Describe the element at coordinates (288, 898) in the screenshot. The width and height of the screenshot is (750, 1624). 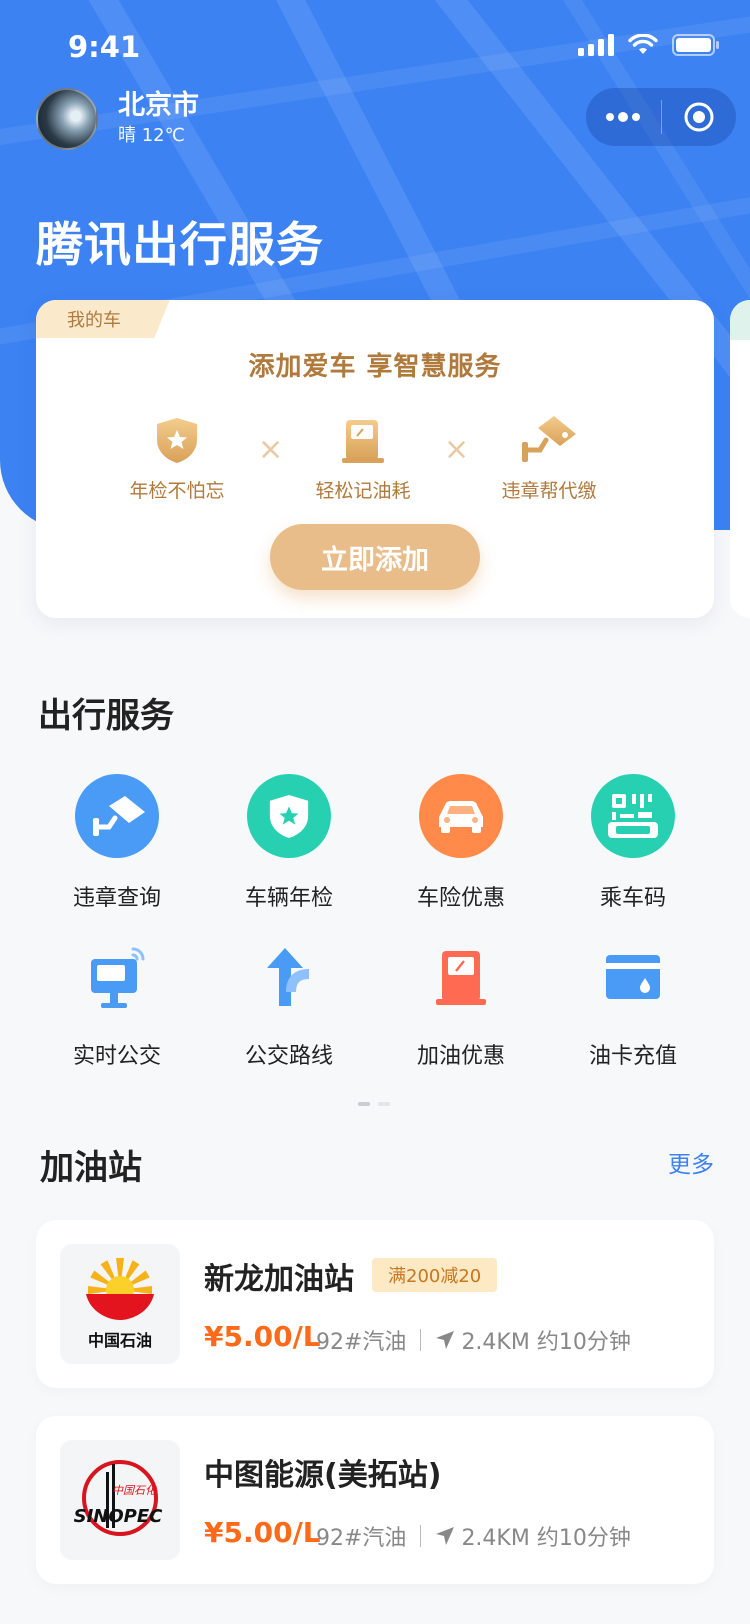
I see `service-label: 车辆年检` at that location.